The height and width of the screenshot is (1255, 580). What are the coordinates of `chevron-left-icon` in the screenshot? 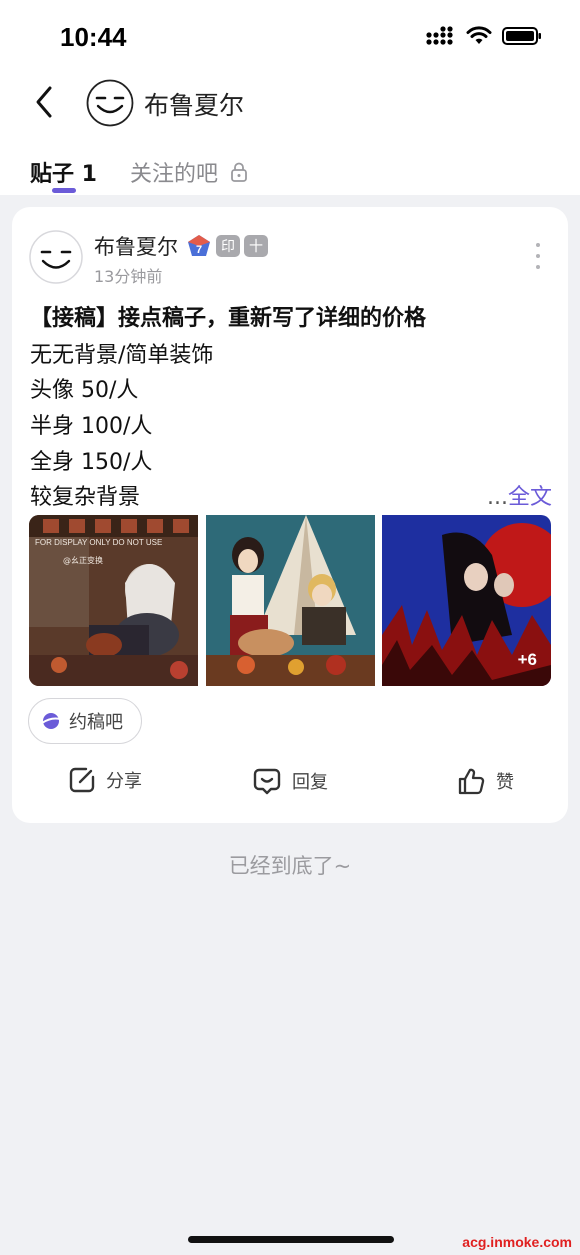 It's located at (44, 102).